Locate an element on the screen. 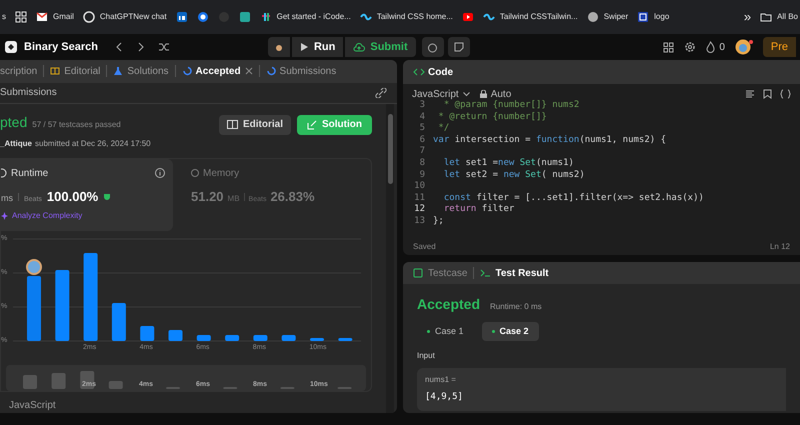 Image resolution: width=800 pixels, height=425 pixels. note-icon is located at coordinates (459, 47).